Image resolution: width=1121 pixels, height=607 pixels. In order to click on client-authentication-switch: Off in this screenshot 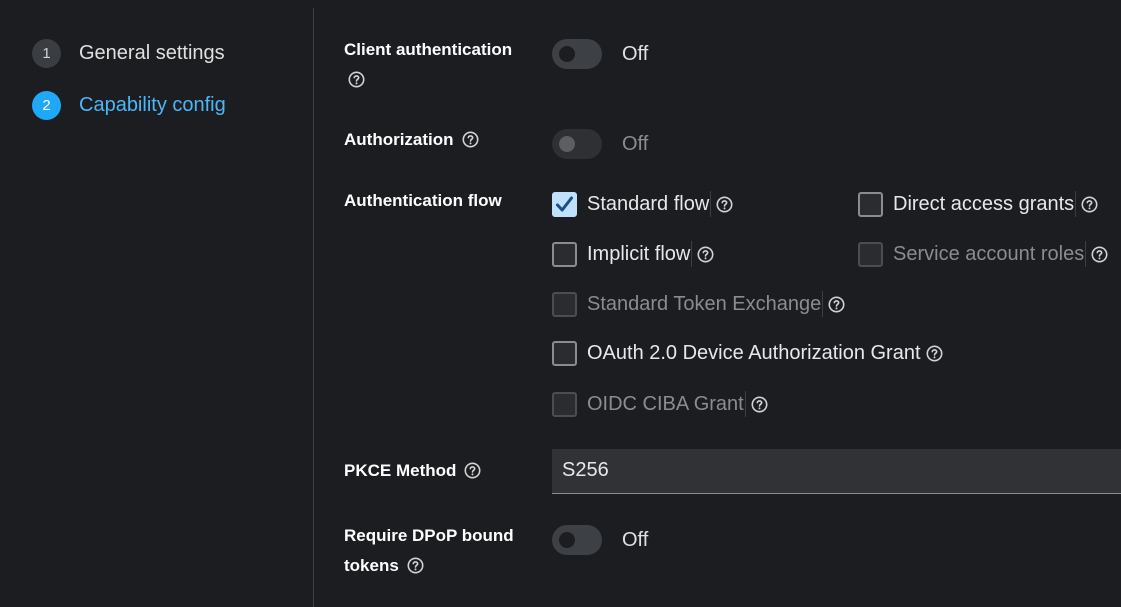, I will do `click(600, 54)`.